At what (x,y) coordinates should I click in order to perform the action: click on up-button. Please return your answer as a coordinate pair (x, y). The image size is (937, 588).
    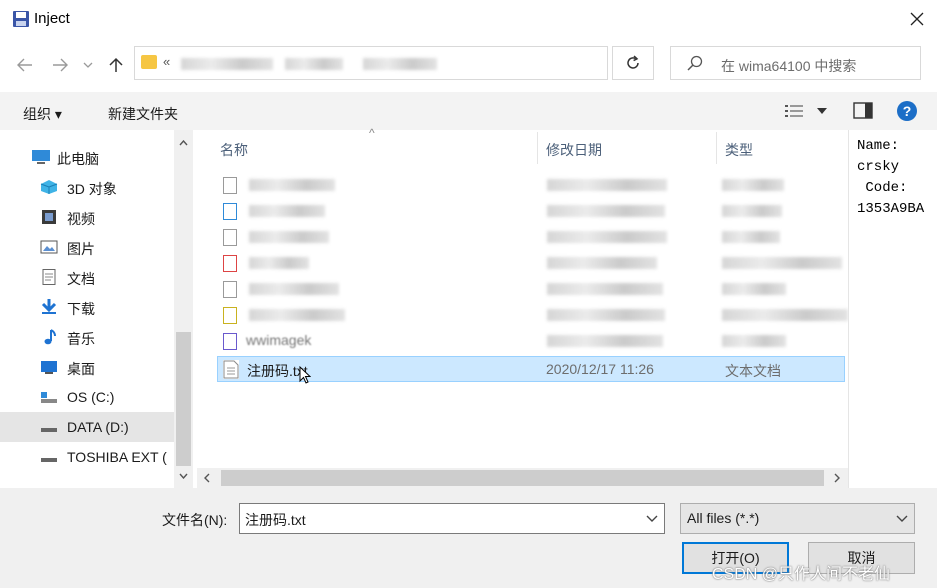
    Looking at the image, I should click on (116, 65).